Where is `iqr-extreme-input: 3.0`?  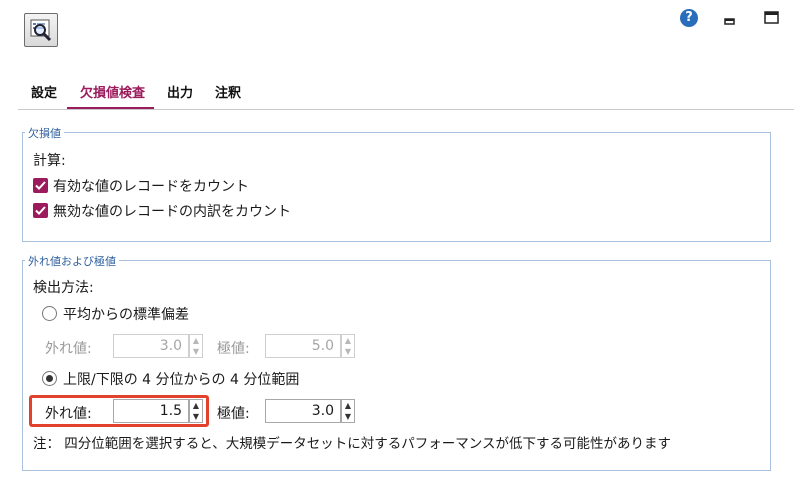
iqr-extreme-input: 3.0 is located at coordinates (303, 411).